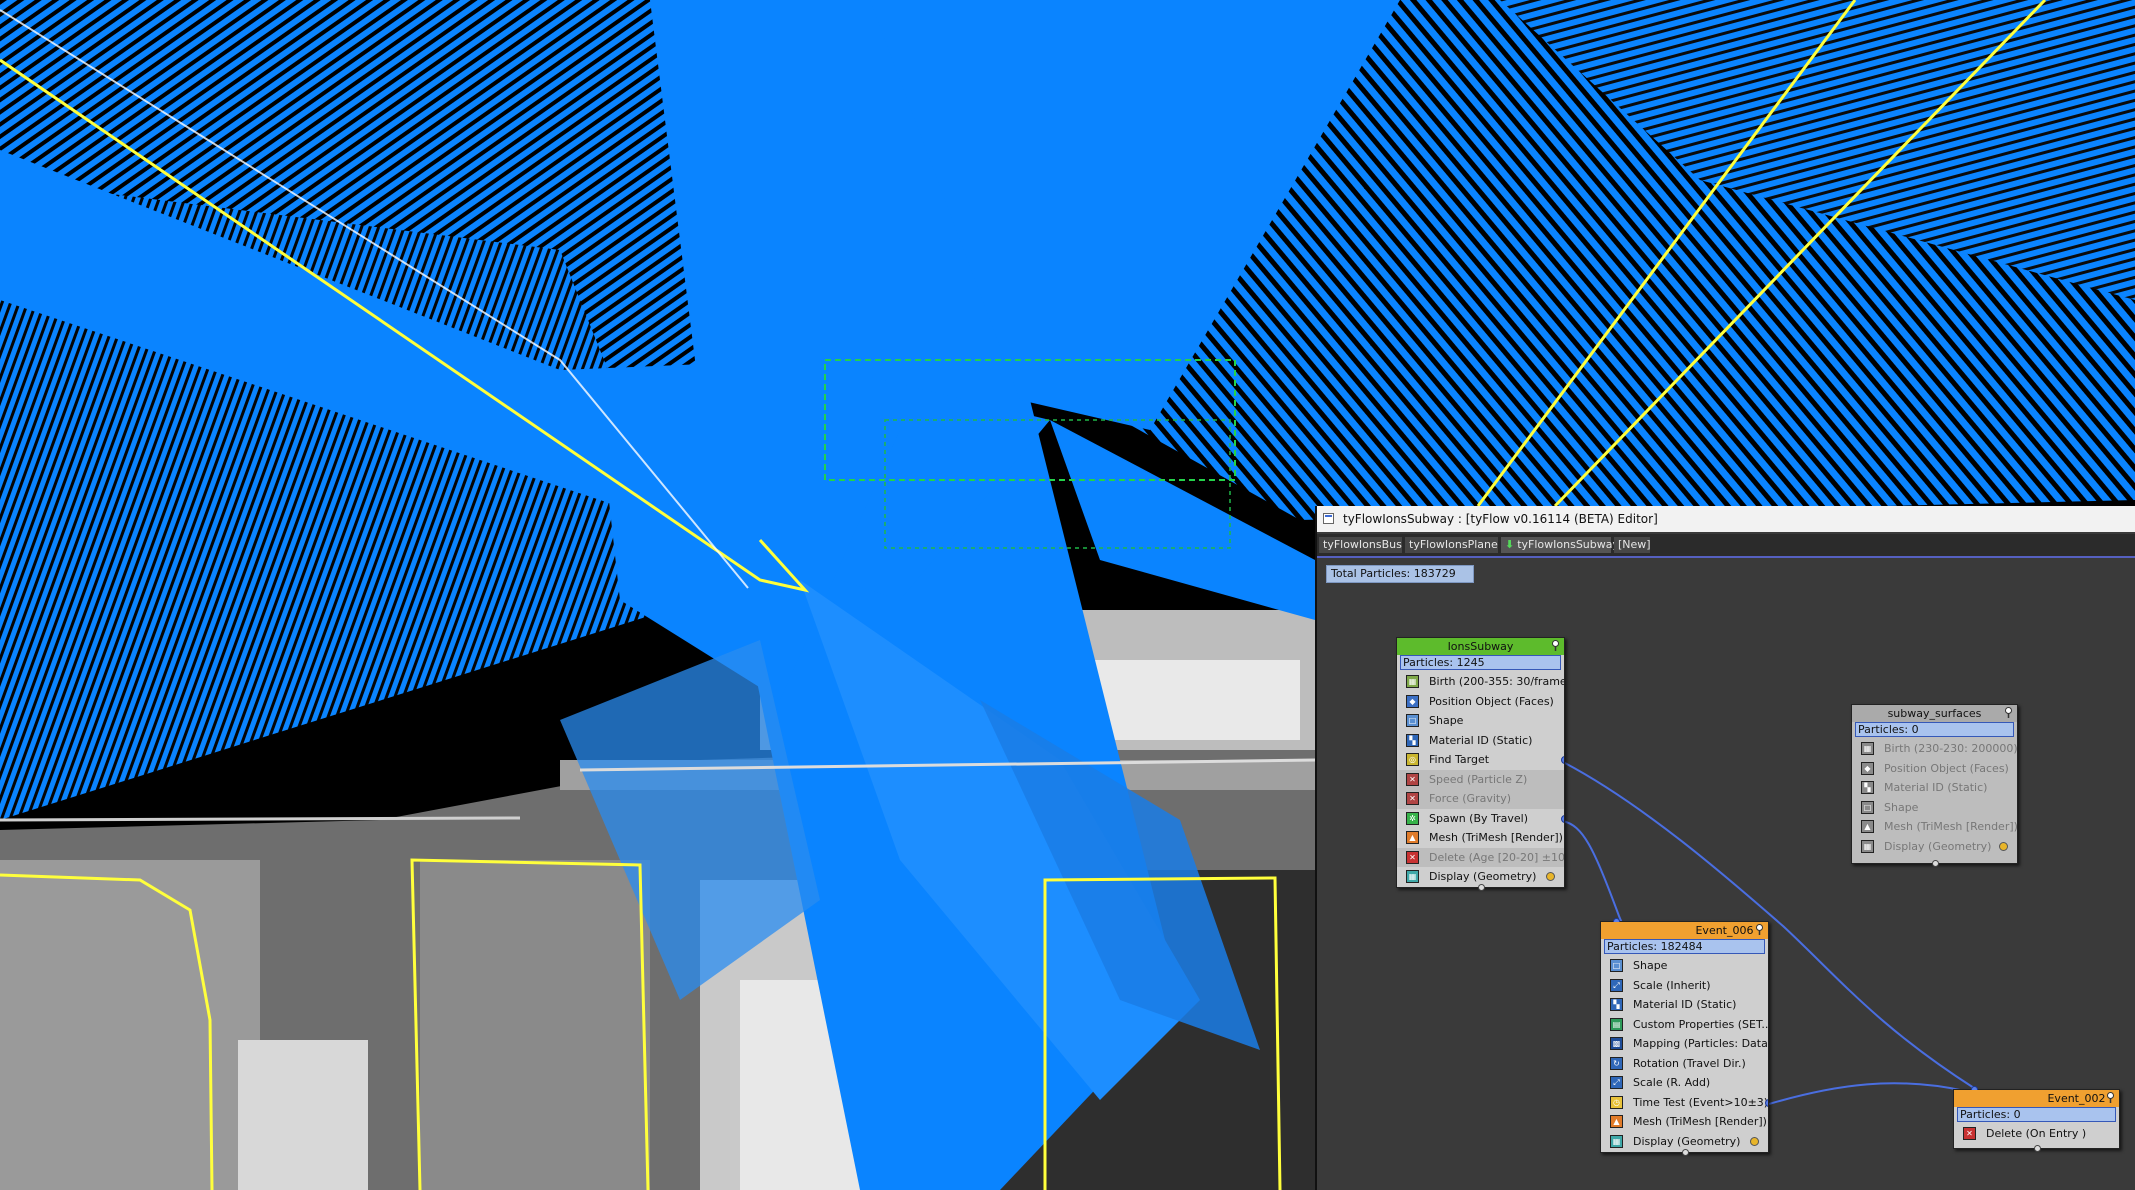 This screenshot has height=1190, width=2135. I want to click on node-title: IonsSubway, so click(1480, 646).